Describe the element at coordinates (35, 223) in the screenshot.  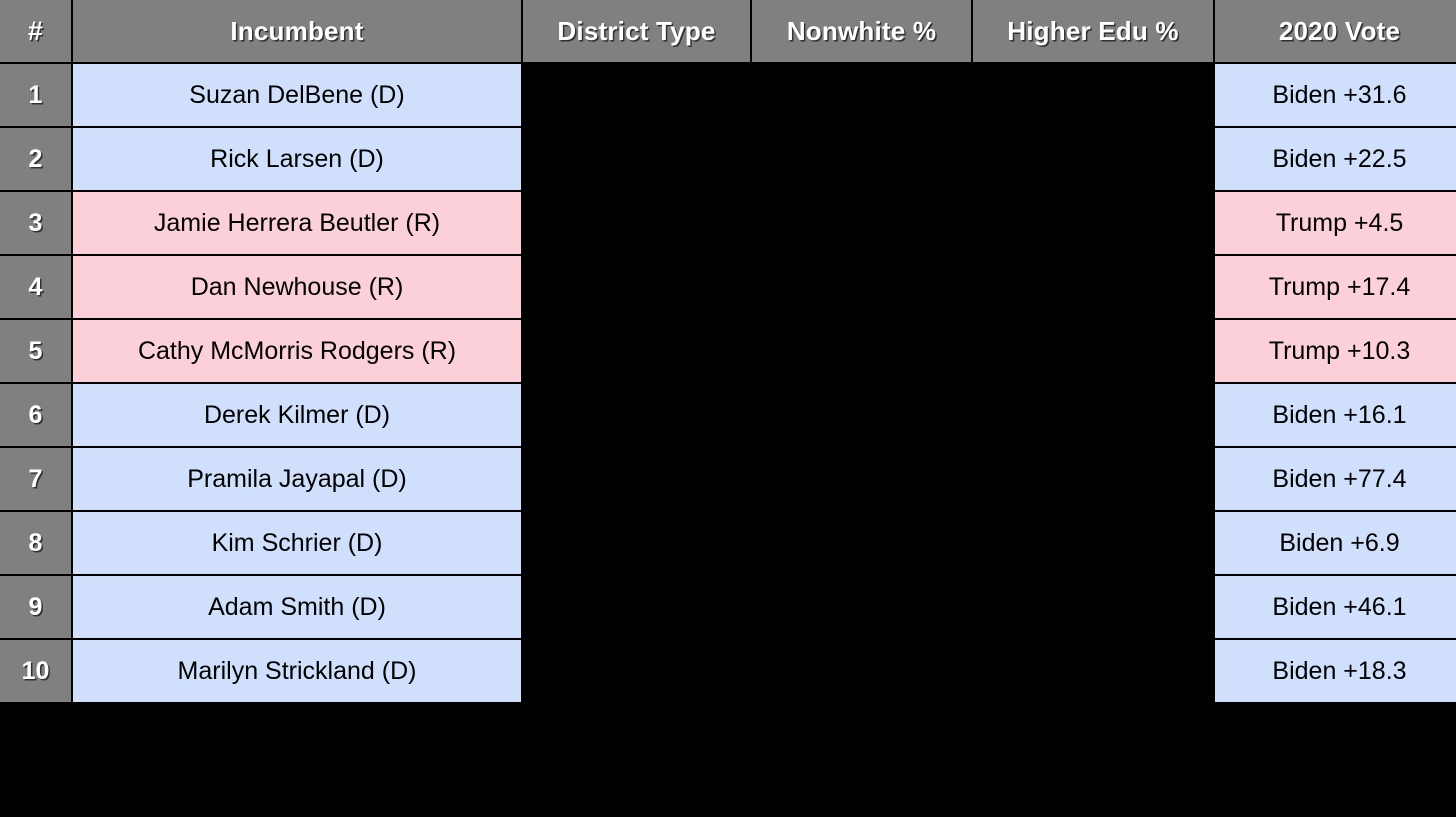
I see `row-rank: 3` at that location.